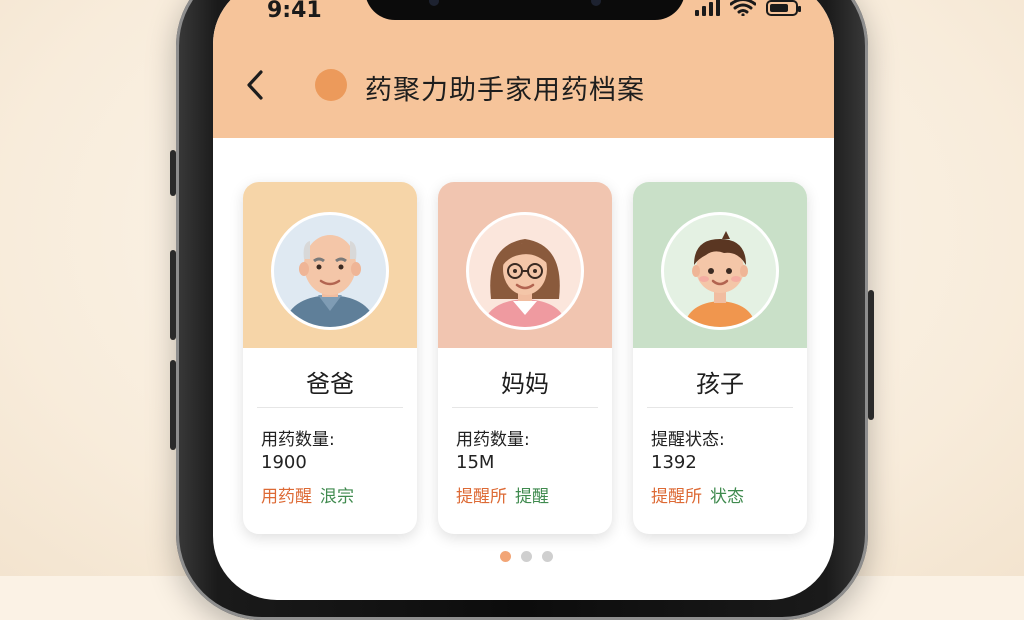 The width and height of the screenshot is (1024, 620). What do you see at coordinates (294, 11) in the screenshot?
I see `status-time: 9:41` at bounding box center [294, 11].